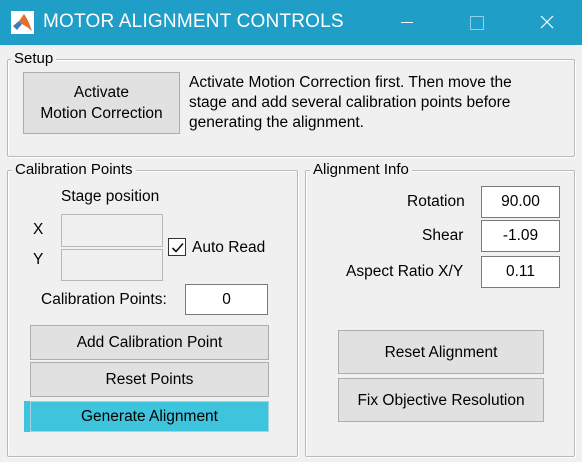 Image resolution: width=582 pixels, height=462 pixels. I want to click on auto-read-checkbox, so click(177, 247).